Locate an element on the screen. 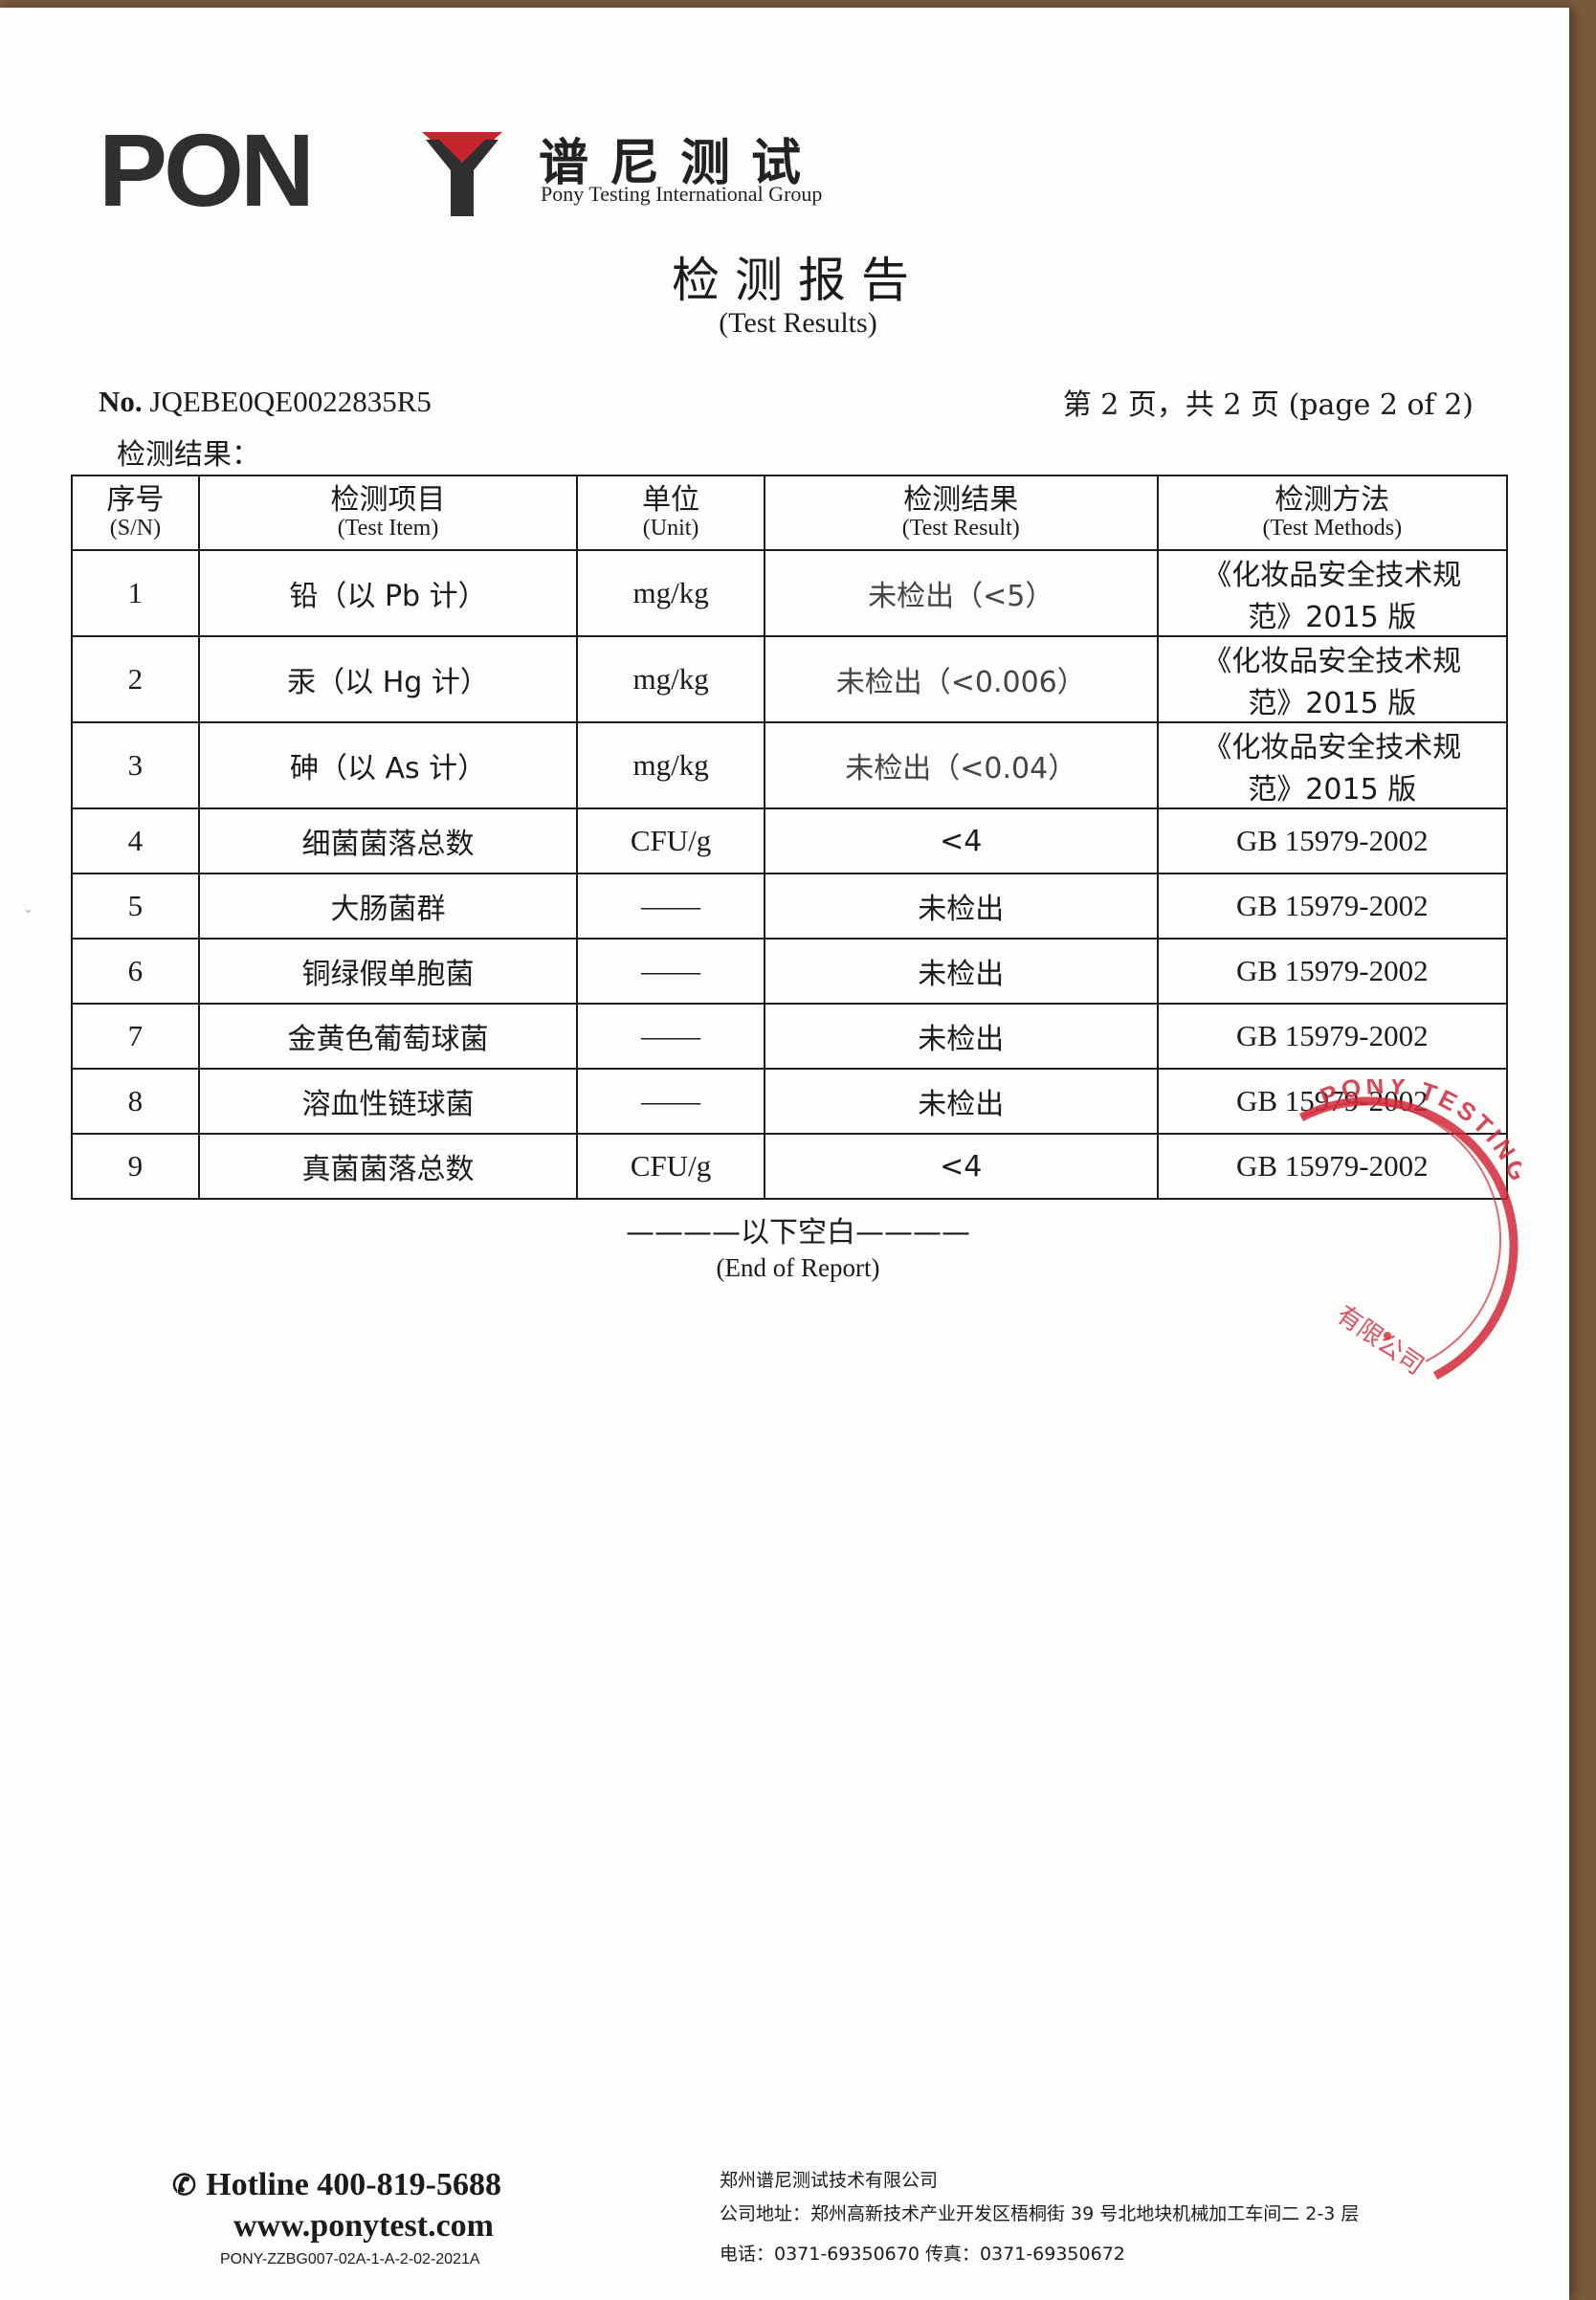 The width and height of the screenshot is (1596, 2300). header-sn: 序号 (S/N) is located at coordinates (135, 513).